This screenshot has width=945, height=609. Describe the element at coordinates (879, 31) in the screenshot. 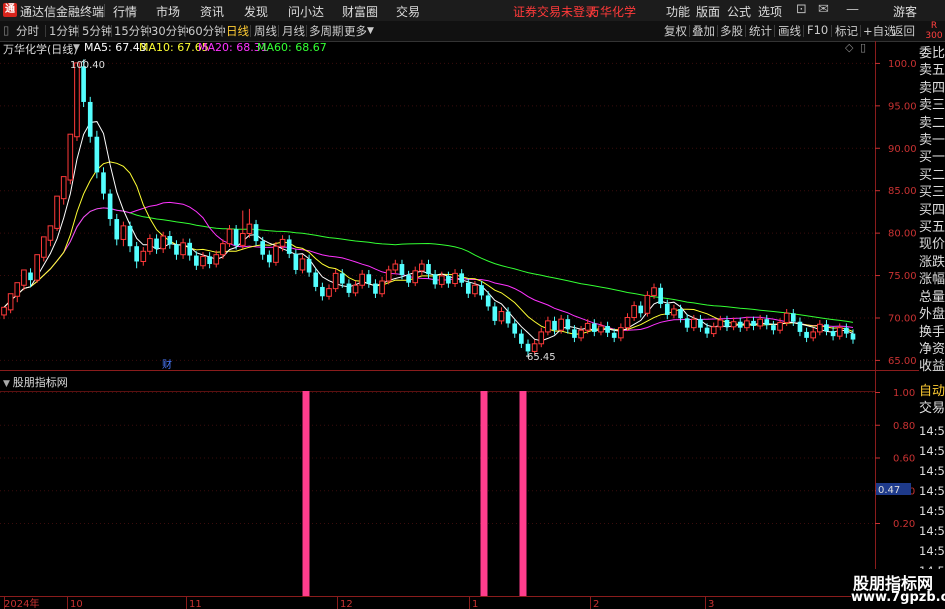

I see `add-watchlist-button: +自选` at that location.